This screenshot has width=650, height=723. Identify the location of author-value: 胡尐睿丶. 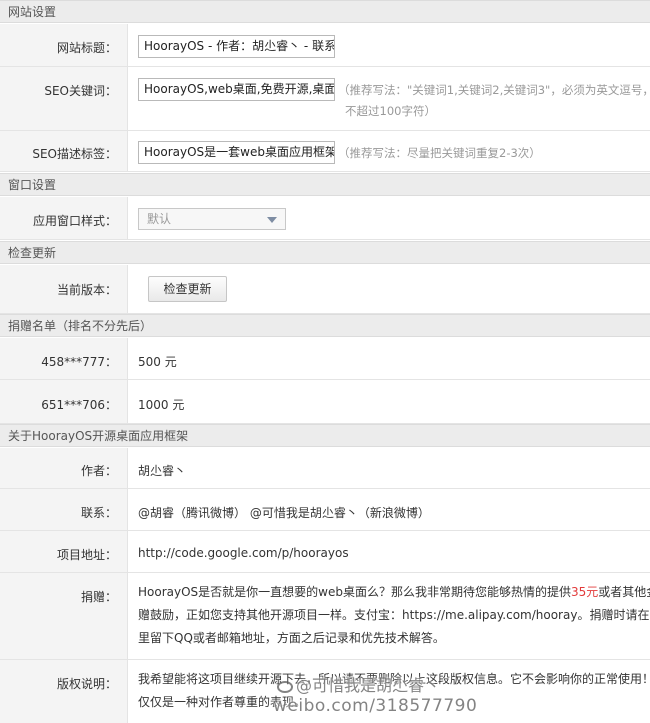
(162, 471).